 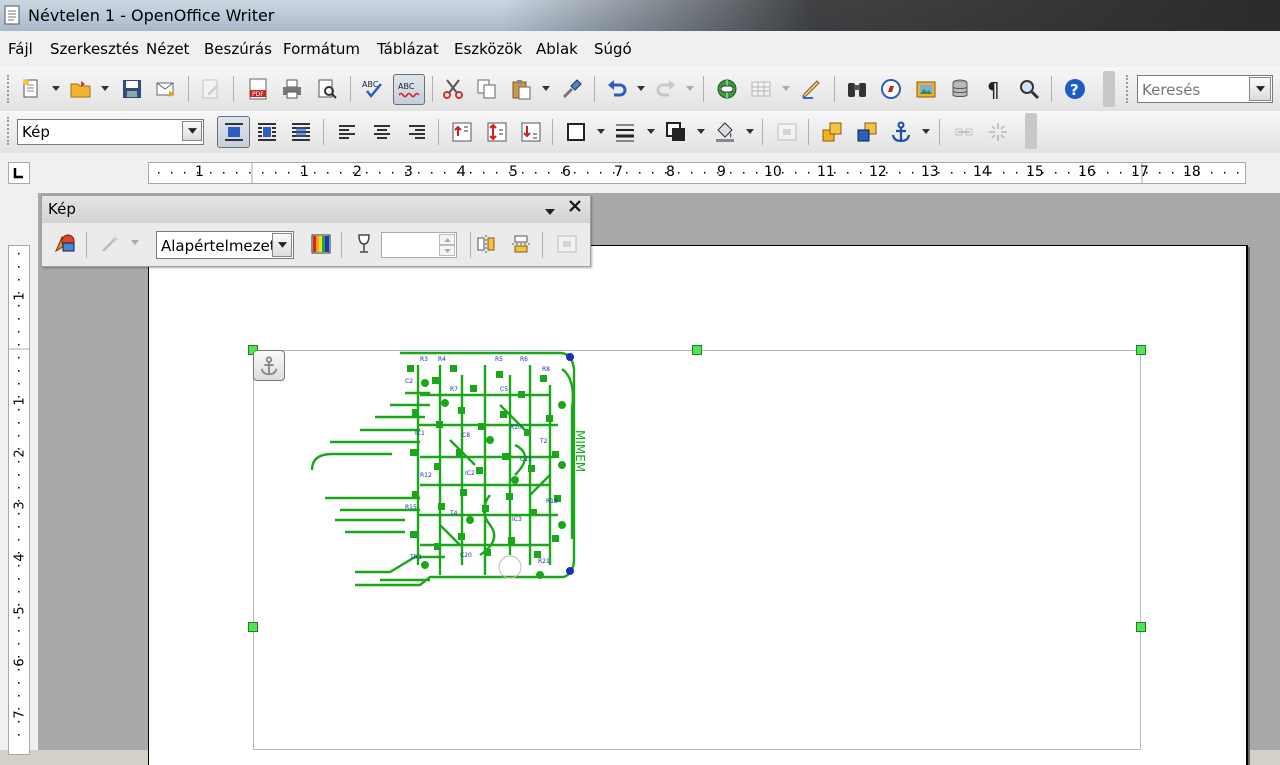 What do you see at coordinates (110, 132) in the screenshot?
I see `frame-style-select: Kép` at bounding box center [110, 132].